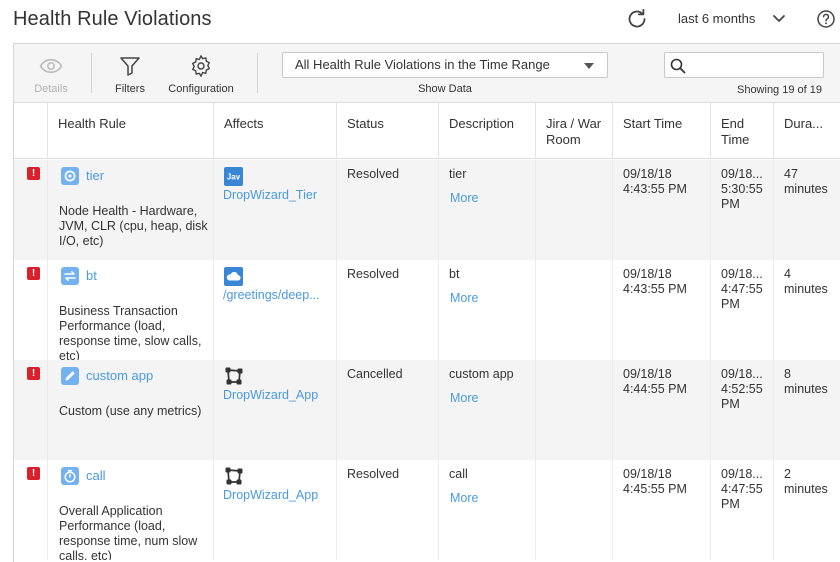 This screenshot has height=562, width=840. Describe the element at coordinates (826, 19) in the screenshot. I see `help-icon` at that location.